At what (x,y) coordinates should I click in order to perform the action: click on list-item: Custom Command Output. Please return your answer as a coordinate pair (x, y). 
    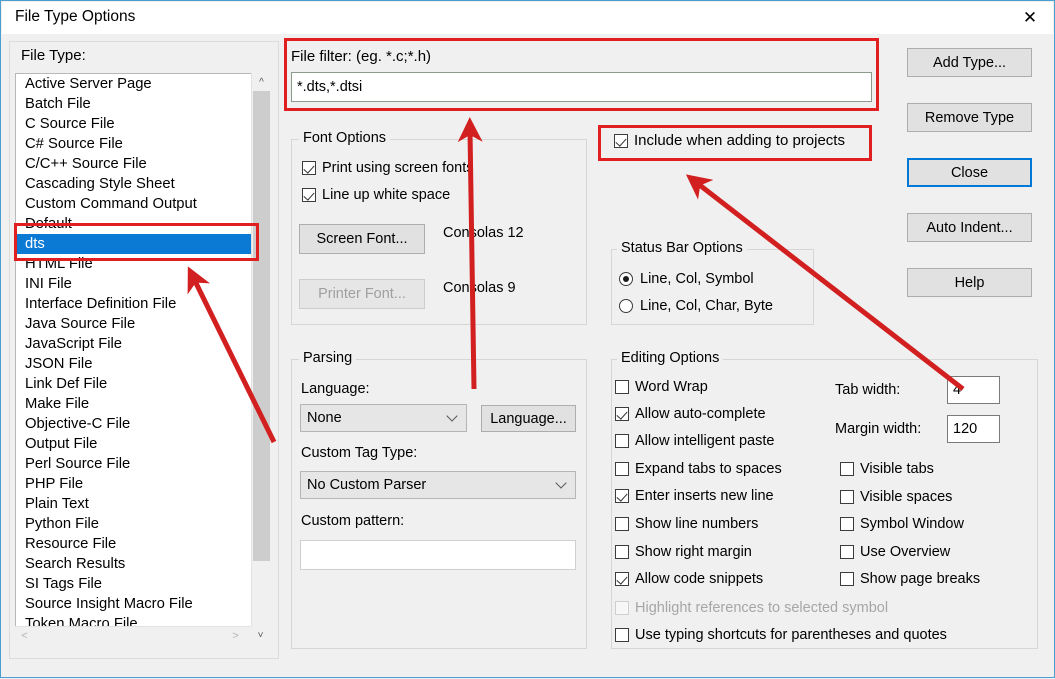
    Looking at the image, I should click on (142, 204).